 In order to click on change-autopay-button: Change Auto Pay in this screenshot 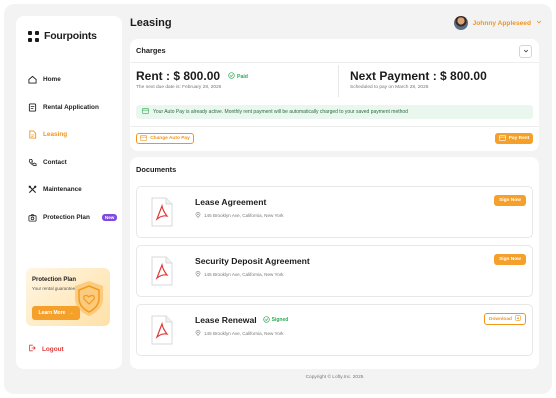, I will do `click(165, 138)`.